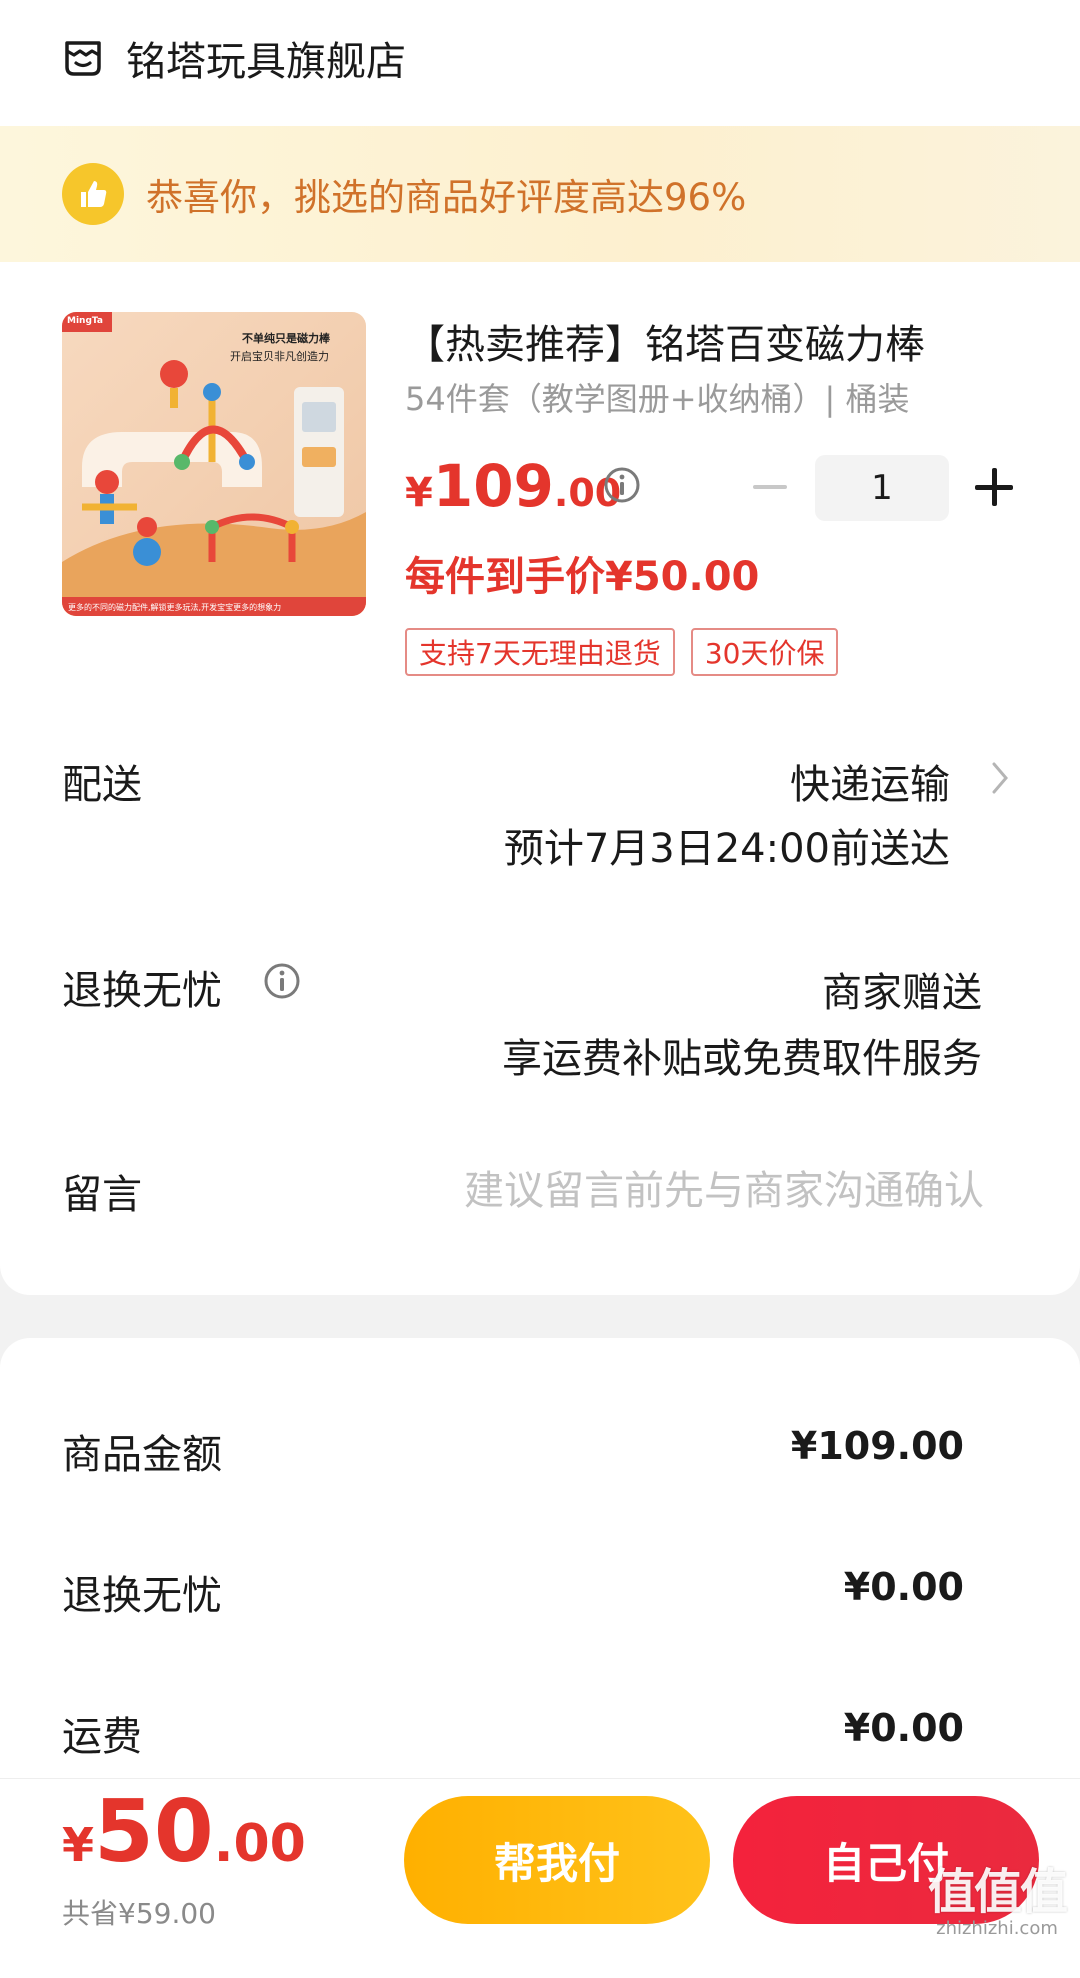  I want to click on total-price: ¥ 50 .00, so click(184, 1832).